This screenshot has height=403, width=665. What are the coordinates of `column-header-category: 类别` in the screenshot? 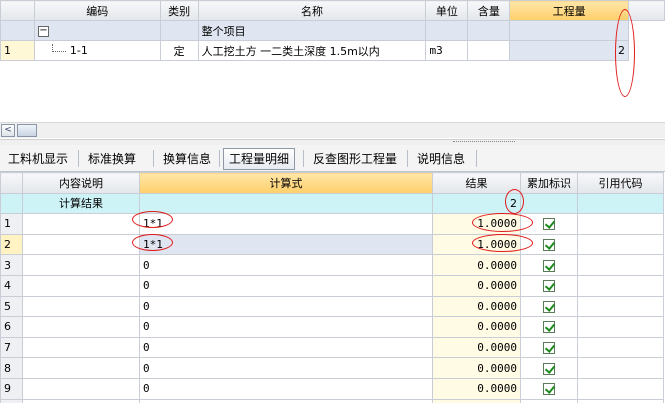 It's located at (179, 10).